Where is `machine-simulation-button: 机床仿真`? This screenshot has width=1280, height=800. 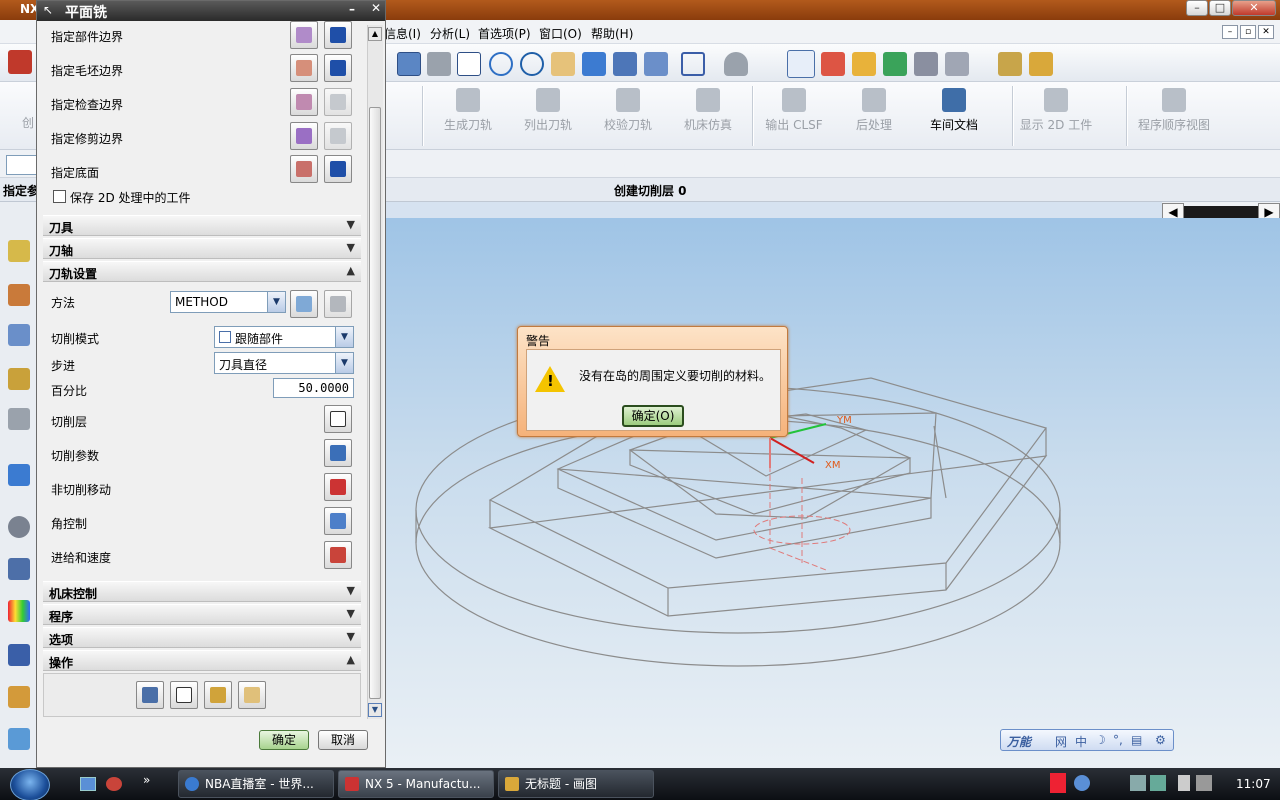
machine-simulation-button: 机床仿真 is located at coordinates (708, 113).